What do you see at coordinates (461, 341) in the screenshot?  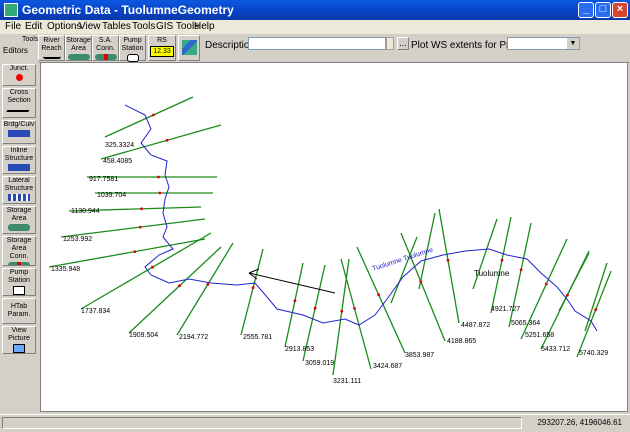 I see `station-label: 4188.865` at bounding box center [461, 341].